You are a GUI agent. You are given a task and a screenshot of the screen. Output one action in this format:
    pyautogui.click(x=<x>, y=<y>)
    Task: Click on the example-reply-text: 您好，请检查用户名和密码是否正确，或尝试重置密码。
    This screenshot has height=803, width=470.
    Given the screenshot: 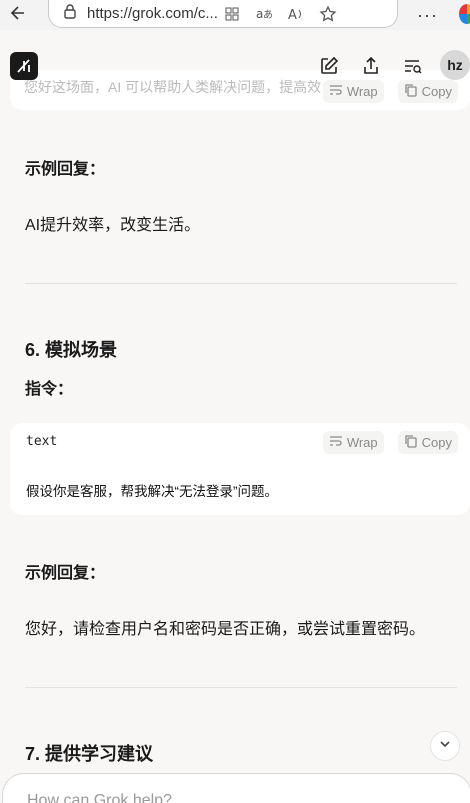 What is the action you would take?
    pyautogui.click(x=225, y=629)
    